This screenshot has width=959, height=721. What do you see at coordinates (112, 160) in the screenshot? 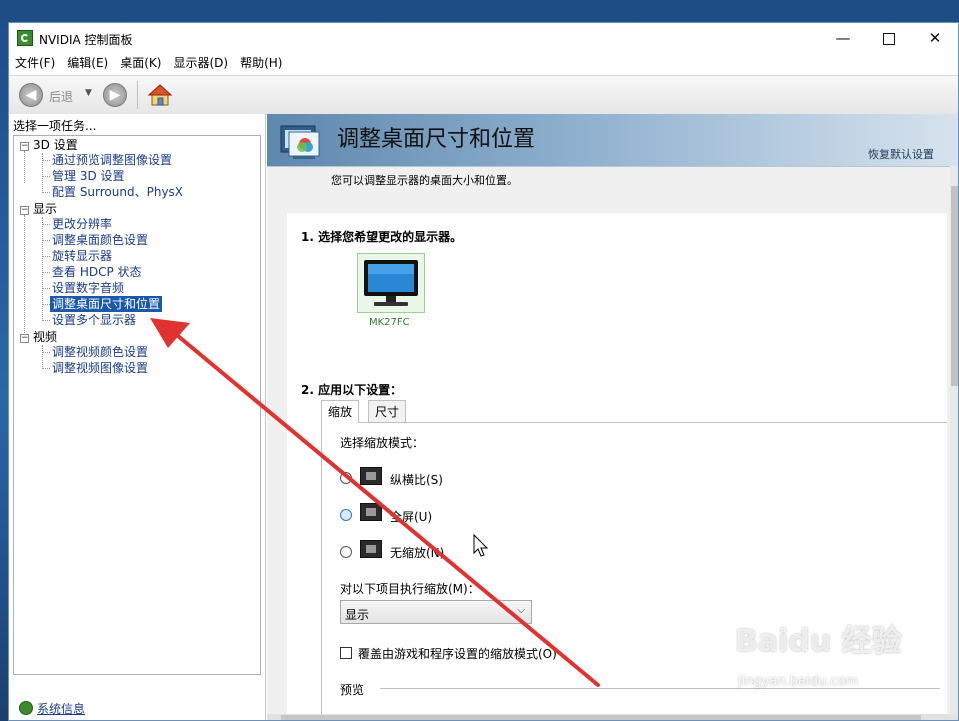
I see `tree-item-preview-image: 通过预览调整图像设置` at bounding box center [112, 160].